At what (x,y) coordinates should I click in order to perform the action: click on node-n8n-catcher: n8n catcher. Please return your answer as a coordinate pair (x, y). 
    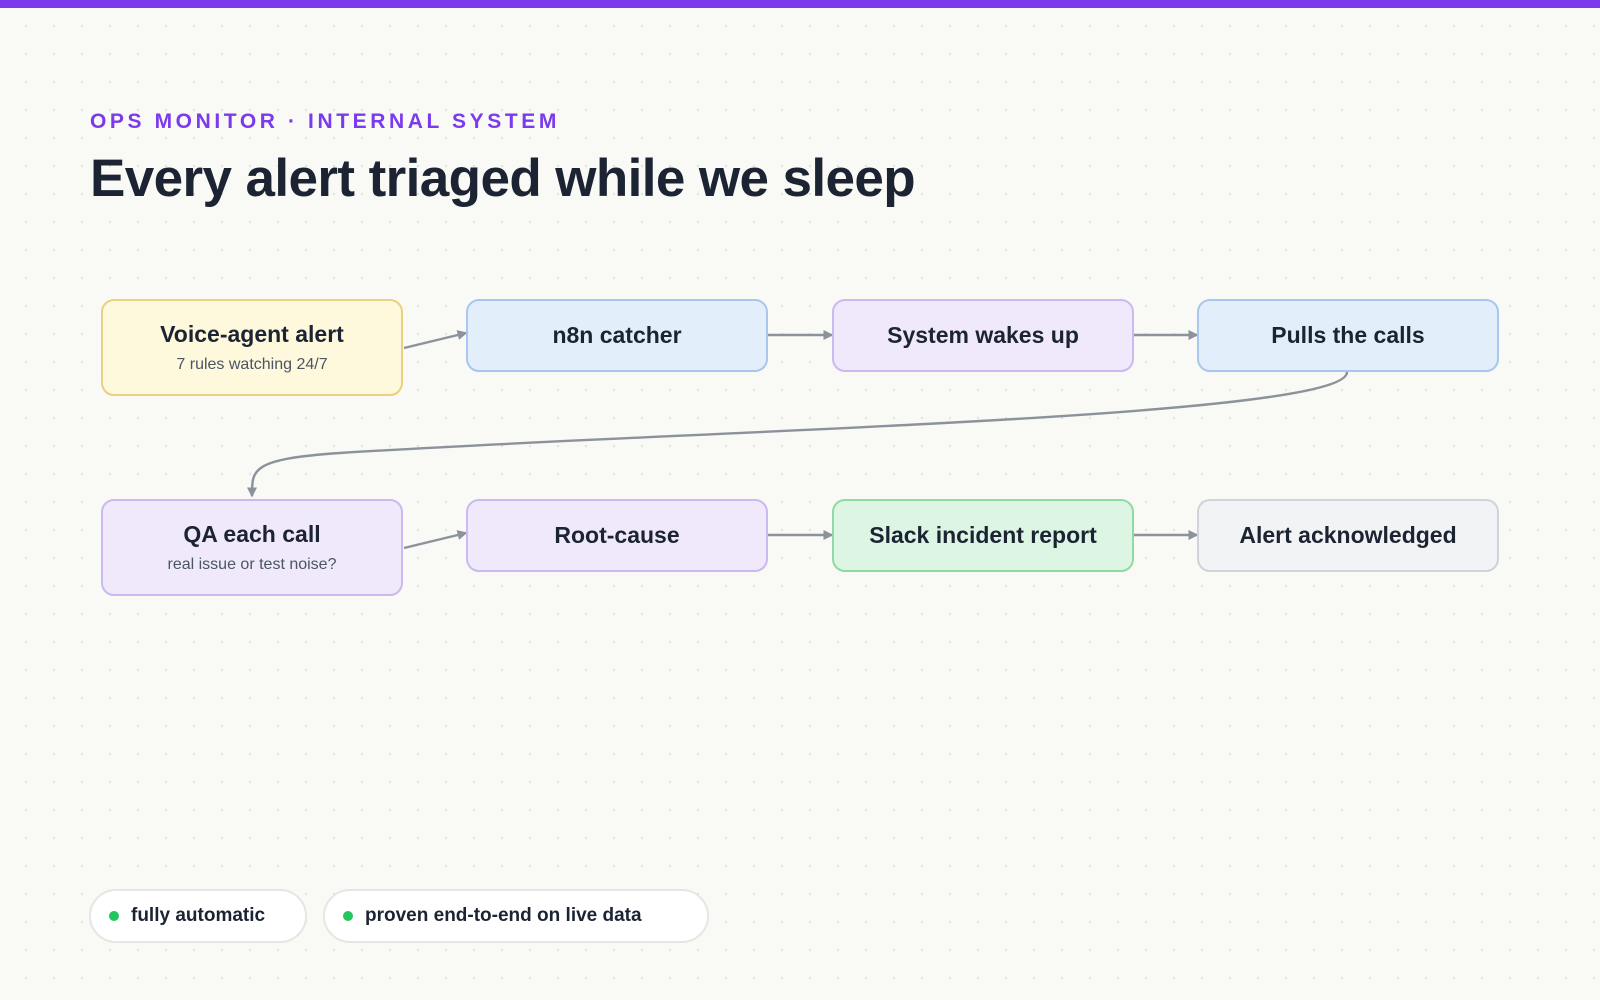
    Looking at the image, I should click on (617, 335).